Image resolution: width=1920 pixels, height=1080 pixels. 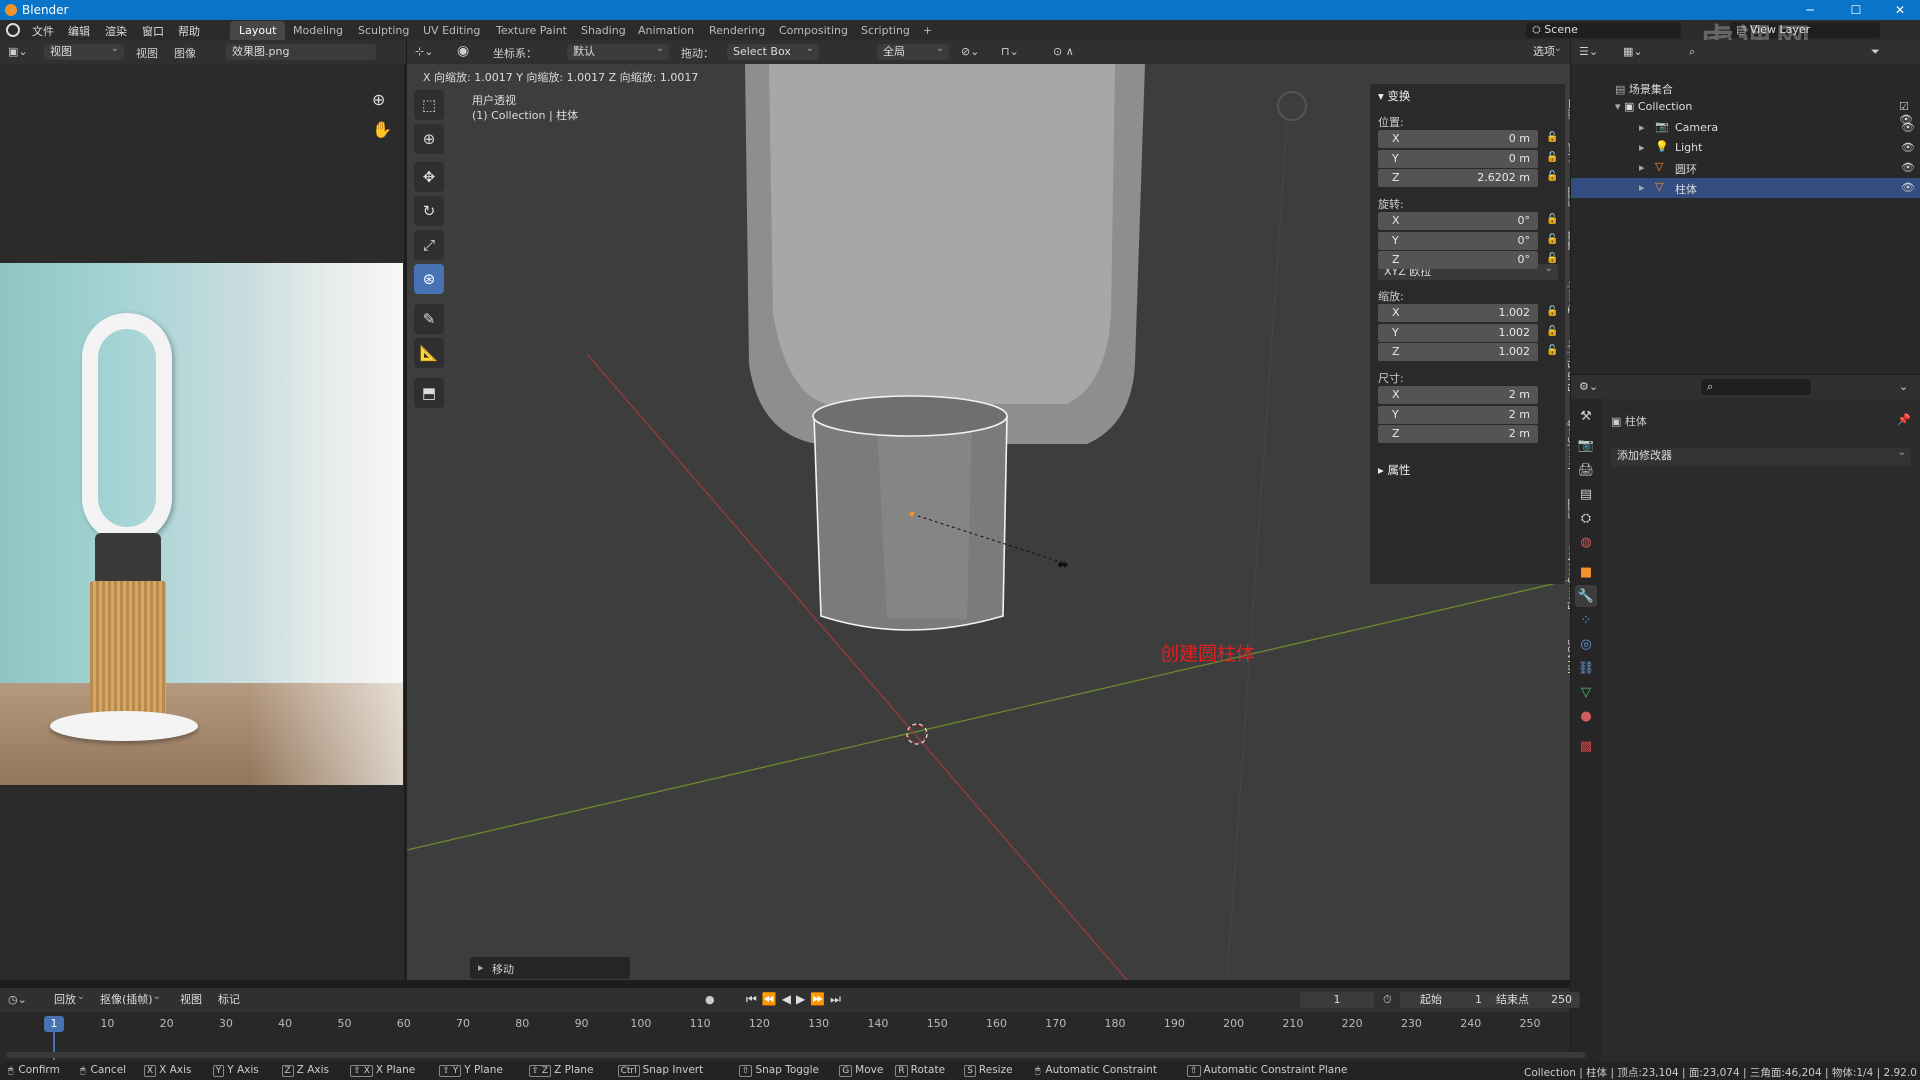 What do you see at coordinates (1586, 416) in the screenshot?
I see `tool-tab-icon: ⚒` at bounding box center [1586, 416].